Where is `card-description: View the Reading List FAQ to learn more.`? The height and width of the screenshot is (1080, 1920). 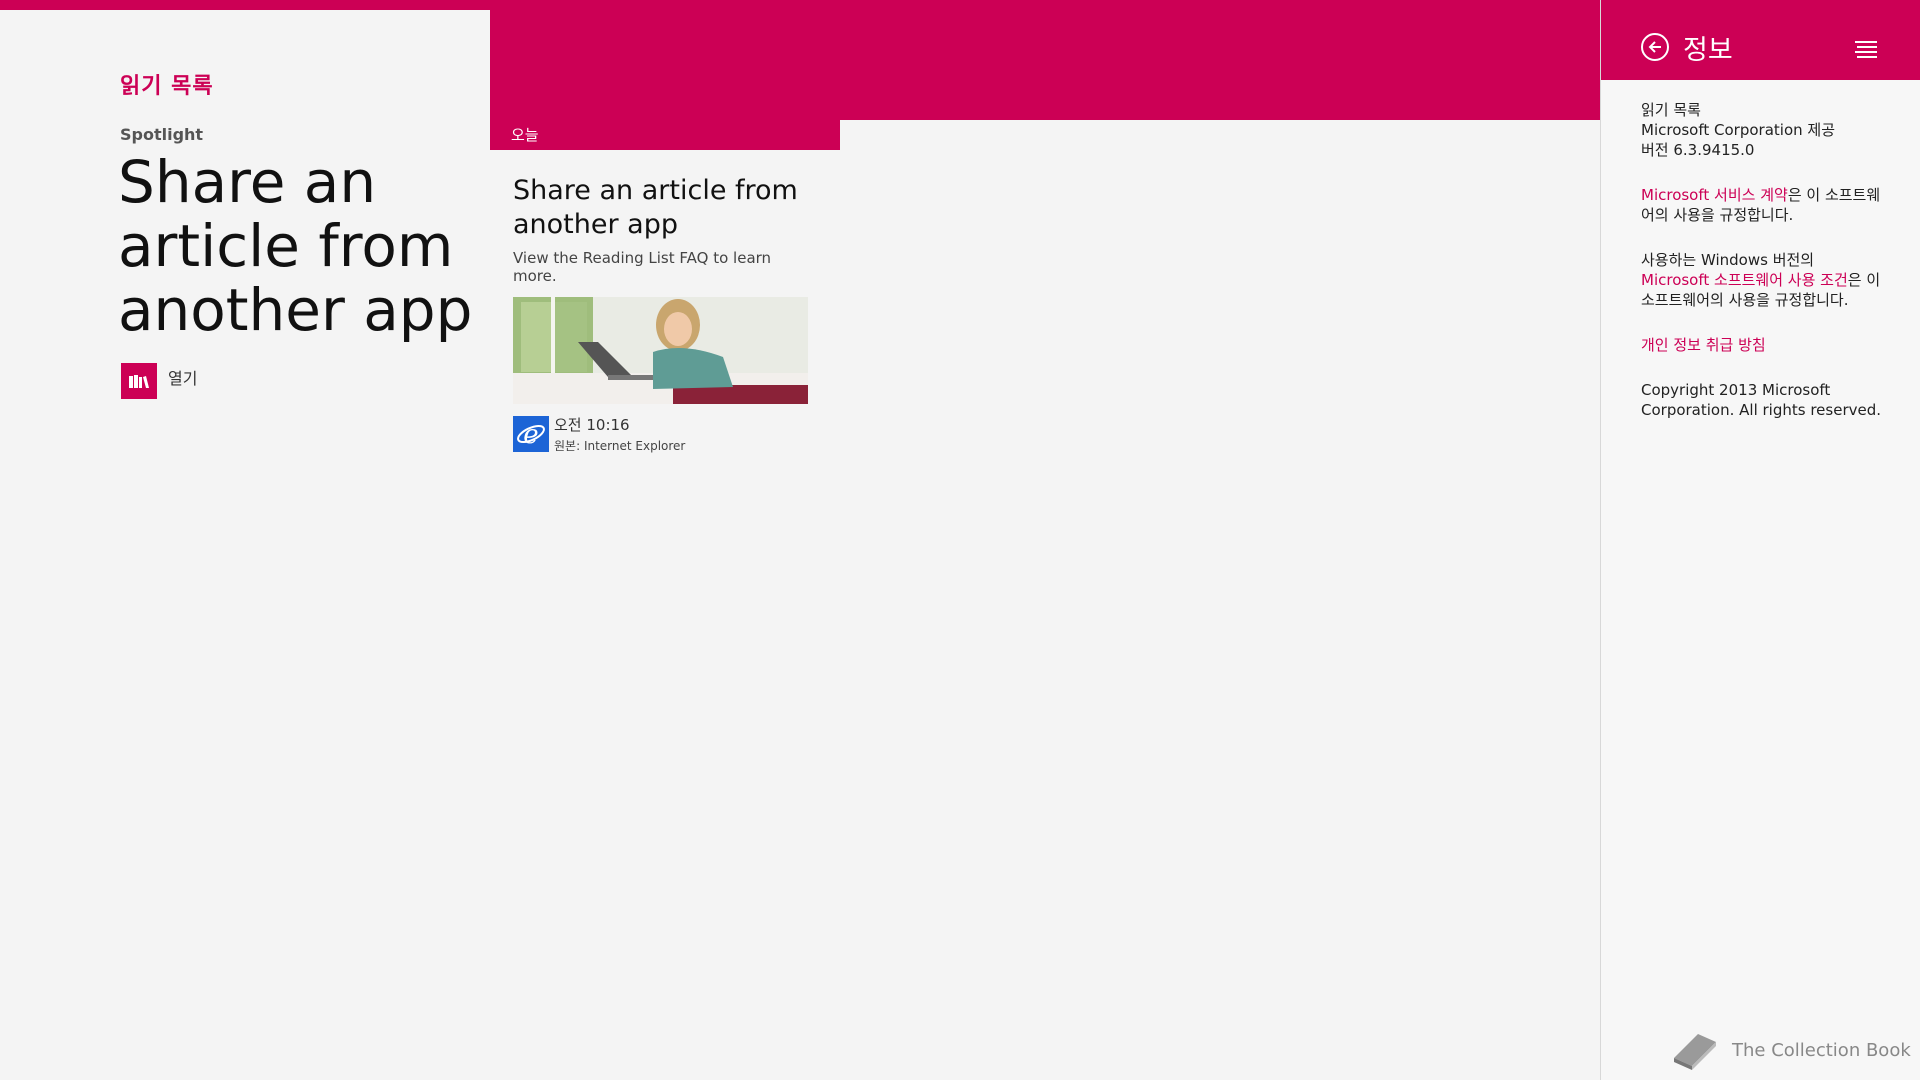 card-description: View the Reading List FAQ to learn more. is located at coordinates (642, 267).